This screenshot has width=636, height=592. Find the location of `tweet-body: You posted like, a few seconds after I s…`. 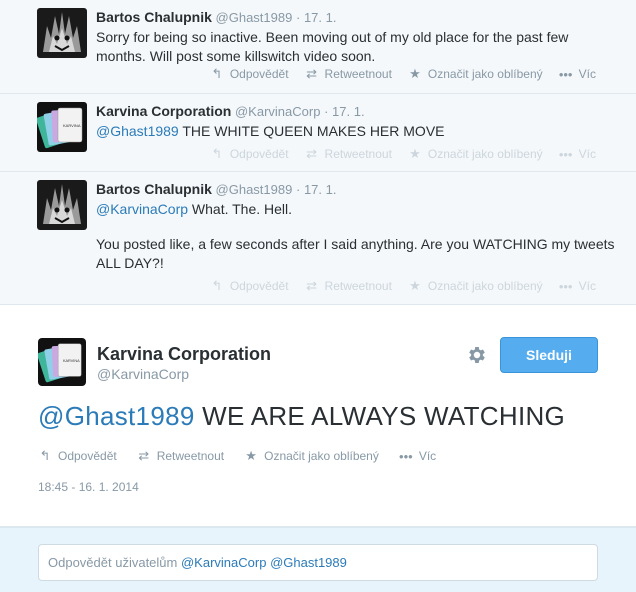

tweet-body: You posted like, a few seconds after I s… is located at coordinates (355, 253).